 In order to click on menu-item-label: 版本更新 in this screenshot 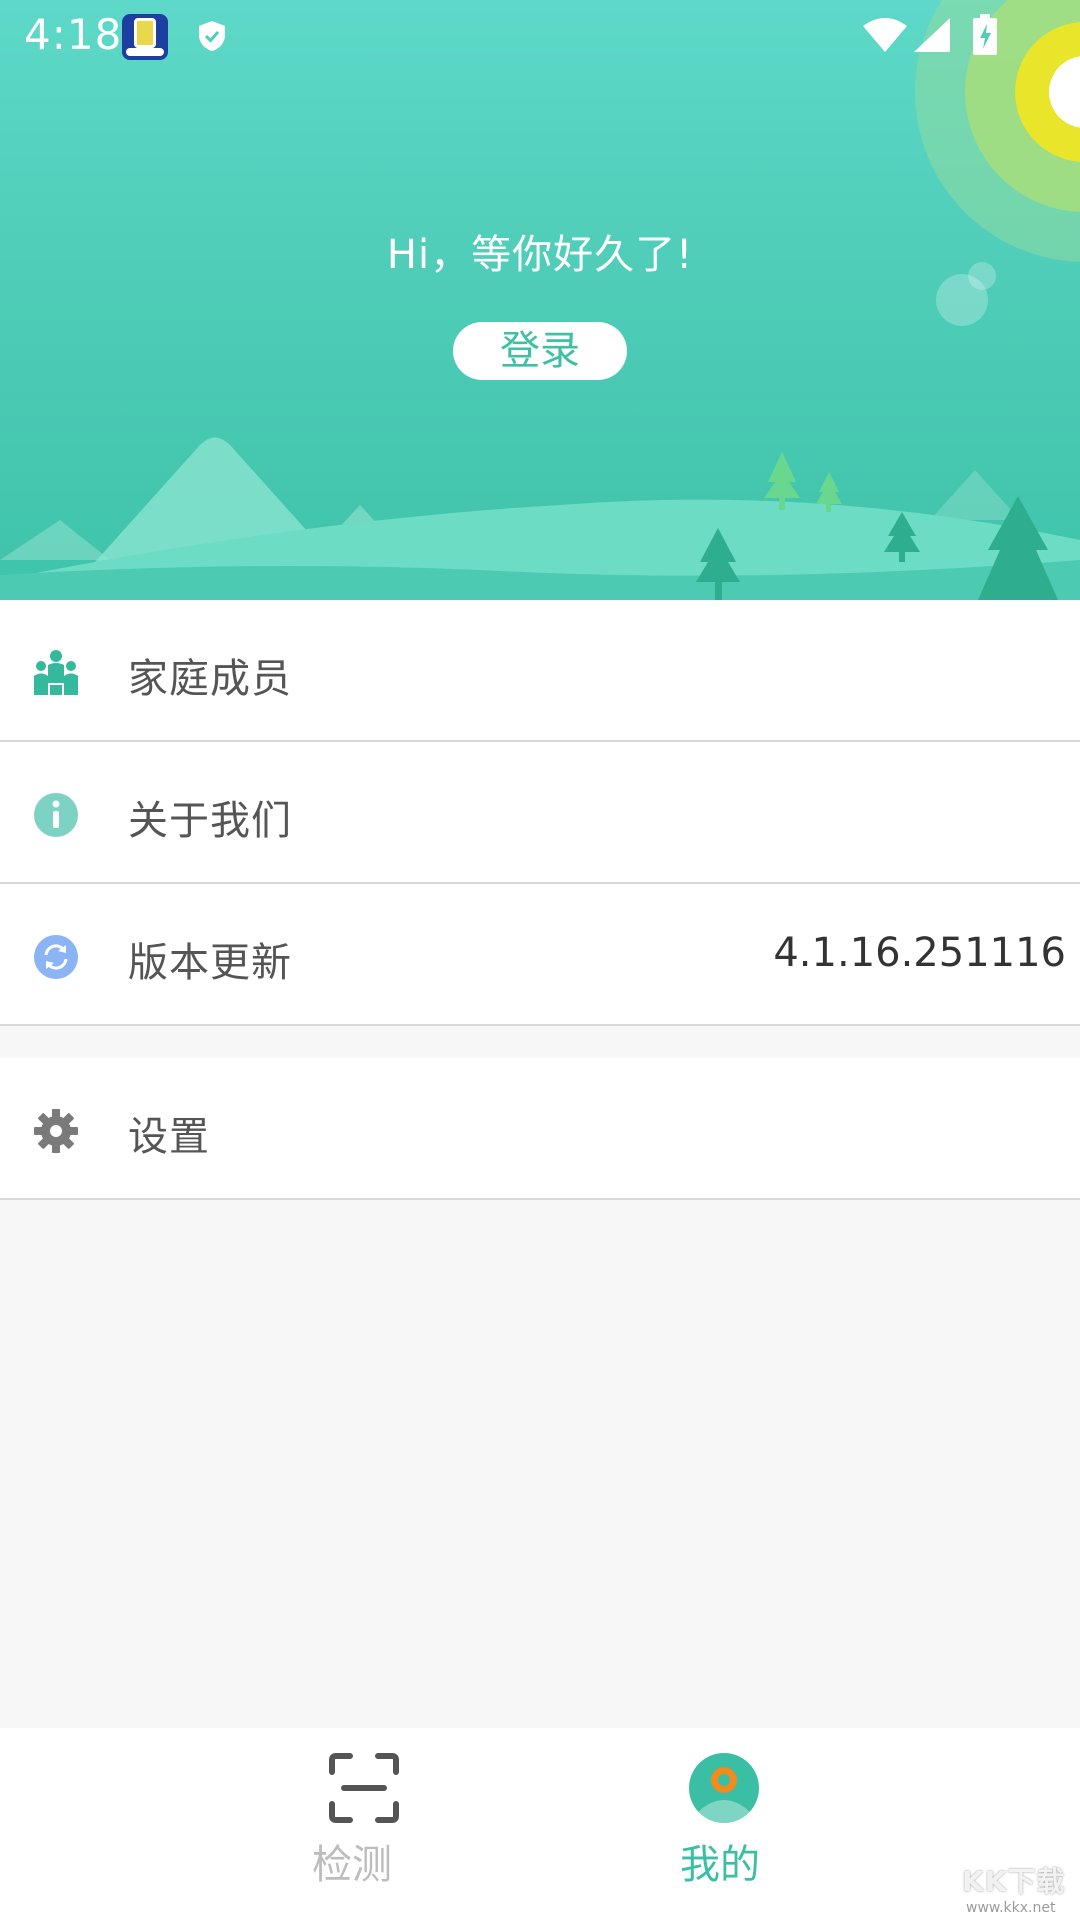, I will do `click(210, 963)`.